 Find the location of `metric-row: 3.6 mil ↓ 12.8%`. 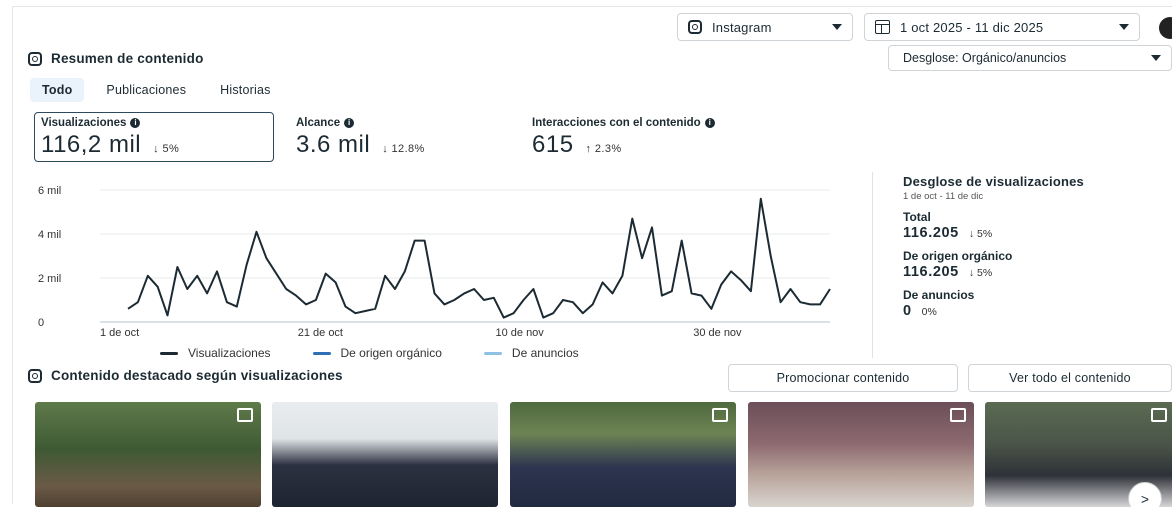

metric-row: 3.6 mil ↓ 12.8% is located at coordinates (360, 145).